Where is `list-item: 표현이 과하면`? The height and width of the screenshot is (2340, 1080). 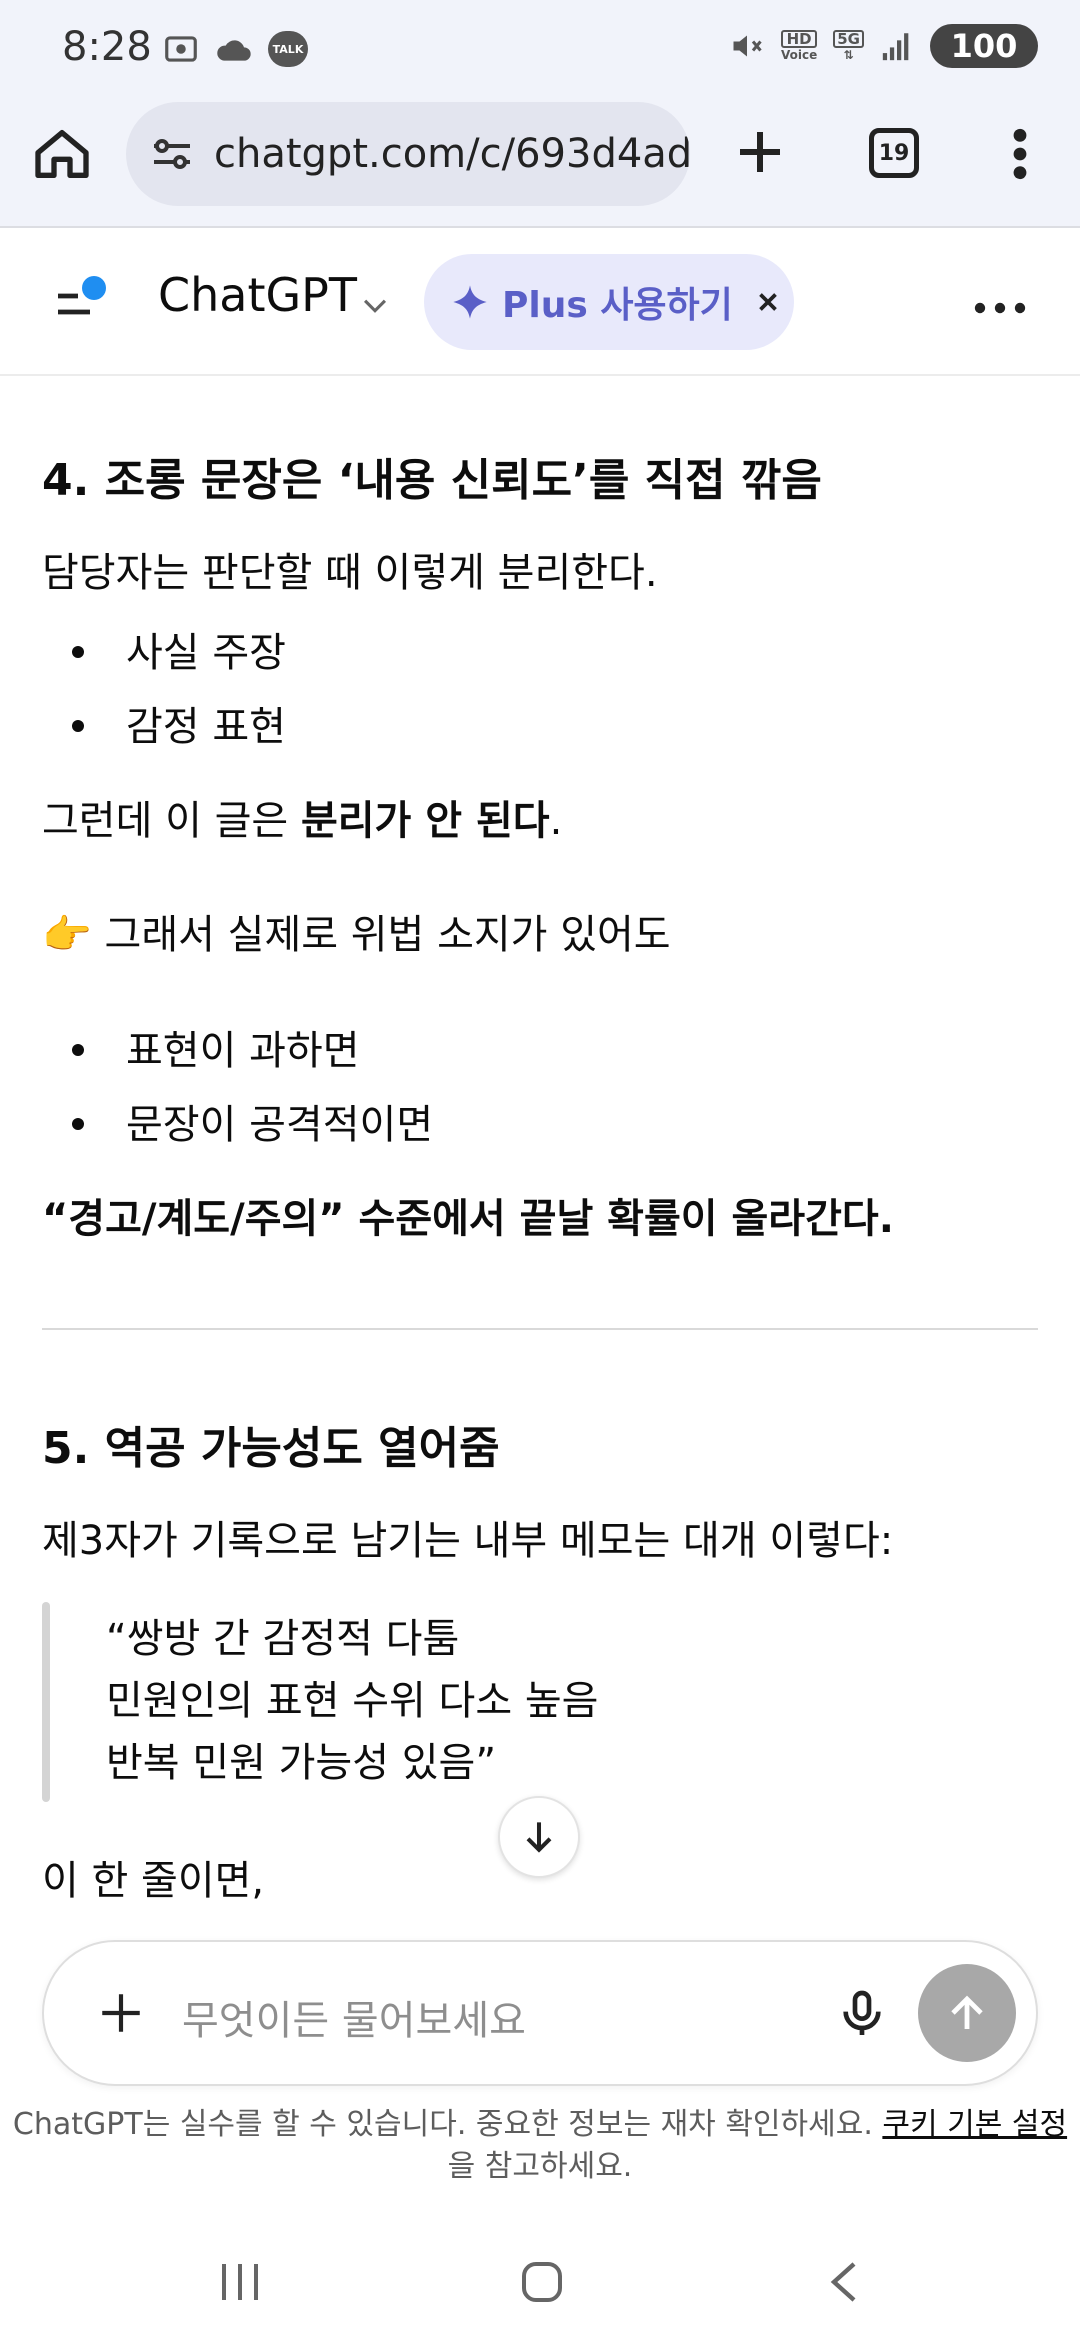 list-item: 표현이 과하면 is located at coordinates (216, 1047).